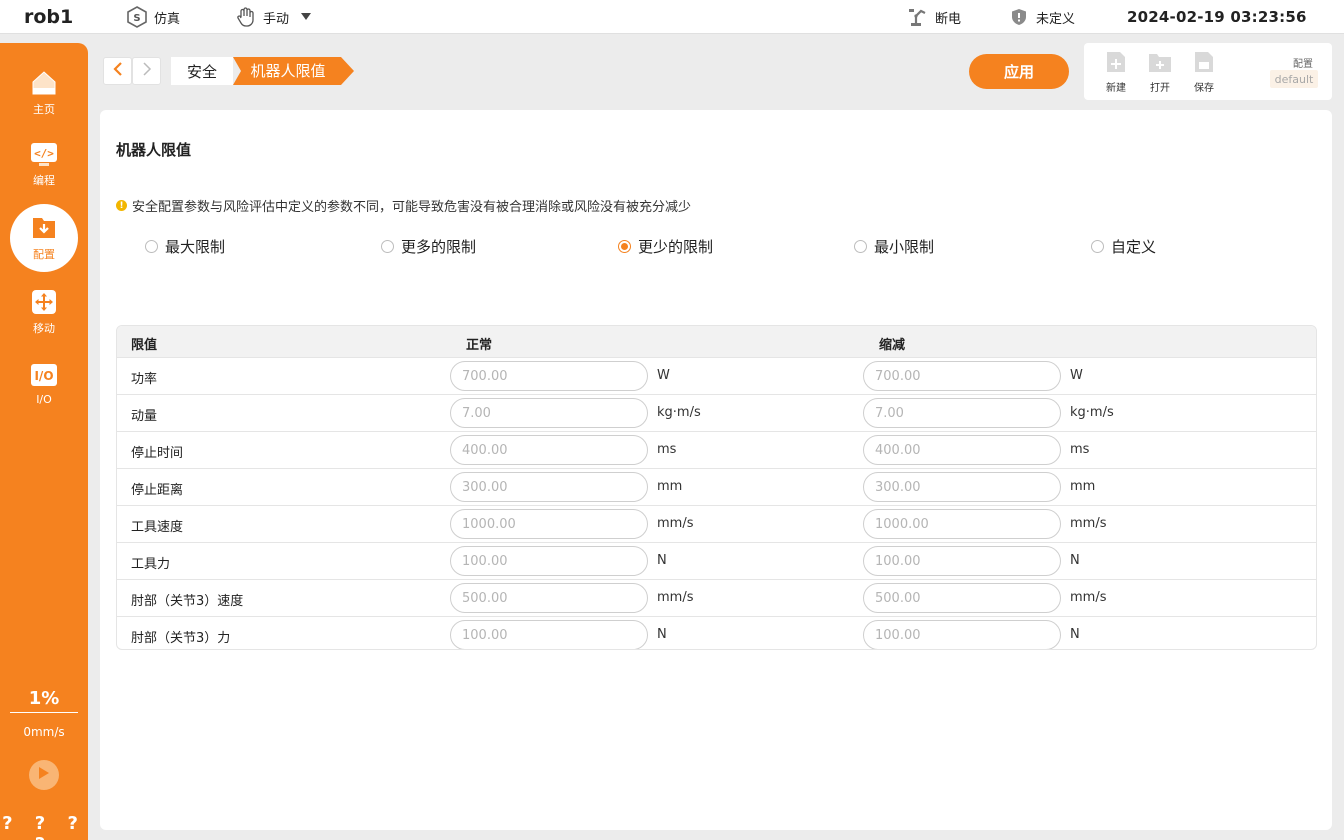 This screenshot has width=1344, height=840. Describe the element at coordinates (306, 17) in the screenshot. I see `chevron-down-icon` at that location.